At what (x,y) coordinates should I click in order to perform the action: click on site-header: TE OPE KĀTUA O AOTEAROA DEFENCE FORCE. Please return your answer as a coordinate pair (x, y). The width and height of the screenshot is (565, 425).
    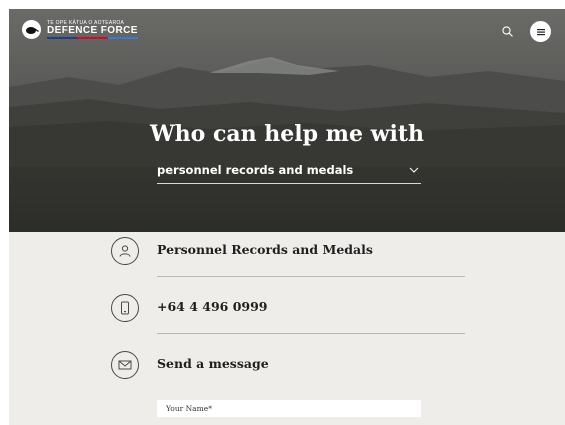
    Looking at the image, I should click on (287, 32).